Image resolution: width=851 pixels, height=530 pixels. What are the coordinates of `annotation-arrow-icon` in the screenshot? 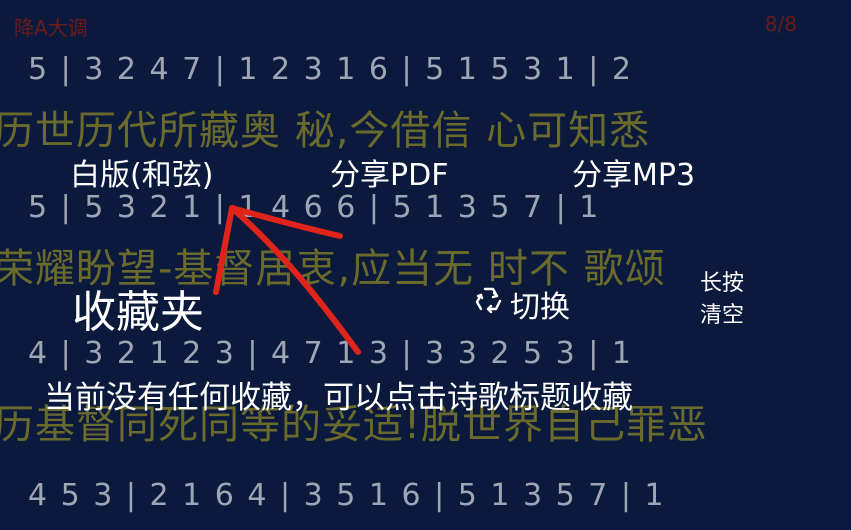 It's located at (287, 280).